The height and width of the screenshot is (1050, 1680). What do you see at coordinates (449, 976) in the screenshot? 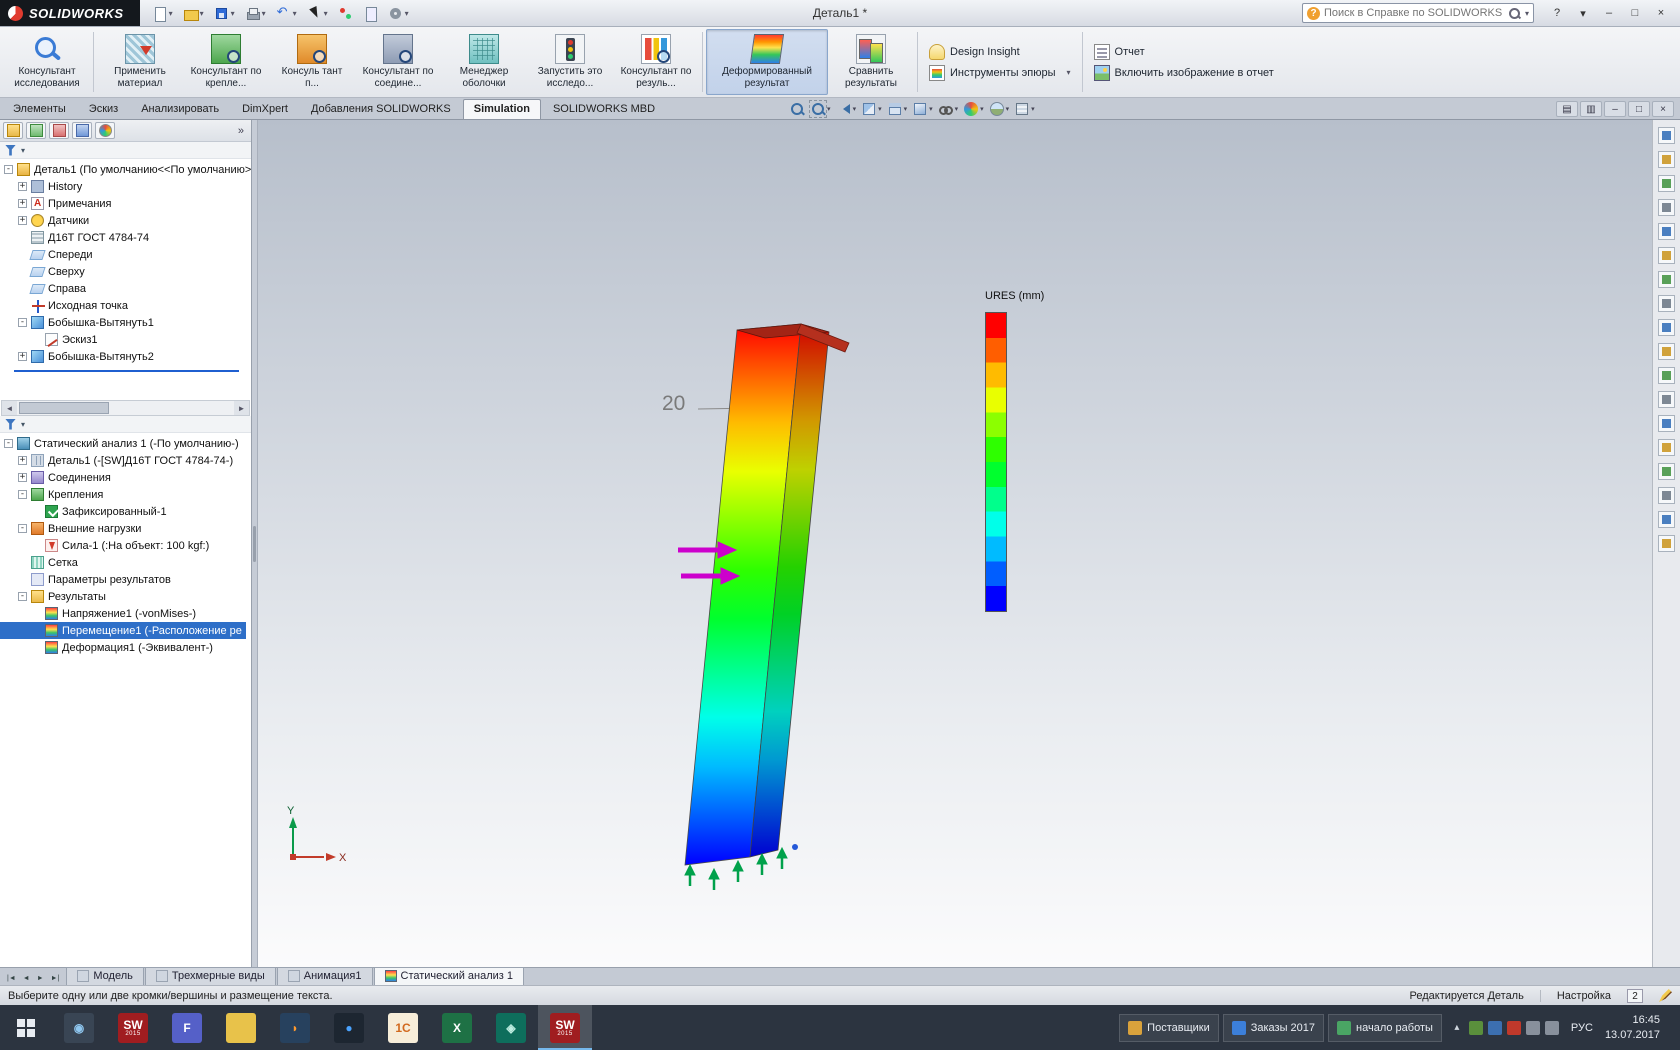
I see `tab-static-analysis-1: Статический анализ 1` at bounding box center [449, 976].